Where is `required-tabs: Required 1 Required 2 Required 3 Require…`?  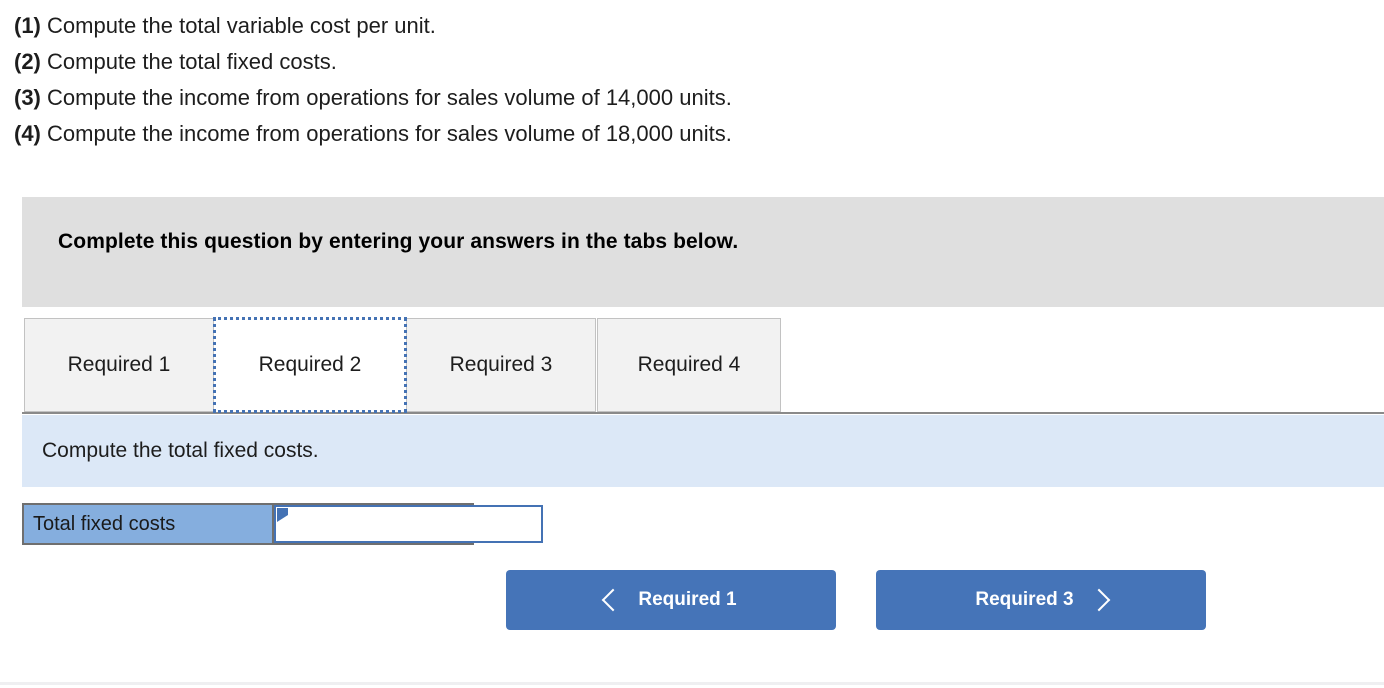
required-tabs: Required 1 Required 2 Required 3 Require… is located at coordinates (692, 365).